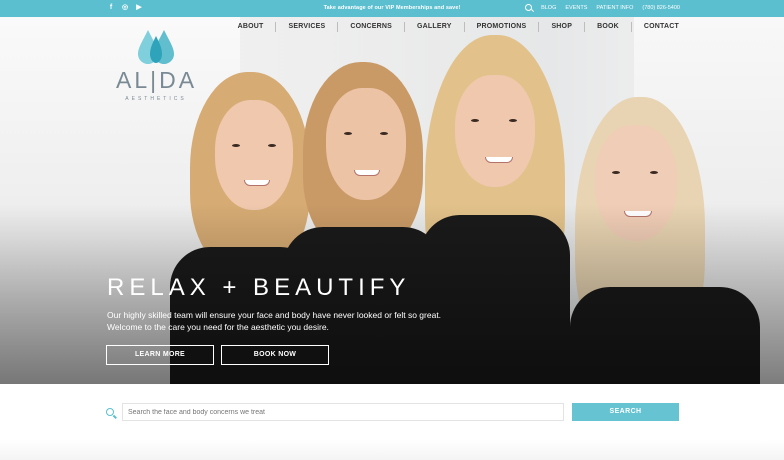 The image size is (784, 460). I want to click on patient-info-link: PATIENT INFO, so click(614, 8).